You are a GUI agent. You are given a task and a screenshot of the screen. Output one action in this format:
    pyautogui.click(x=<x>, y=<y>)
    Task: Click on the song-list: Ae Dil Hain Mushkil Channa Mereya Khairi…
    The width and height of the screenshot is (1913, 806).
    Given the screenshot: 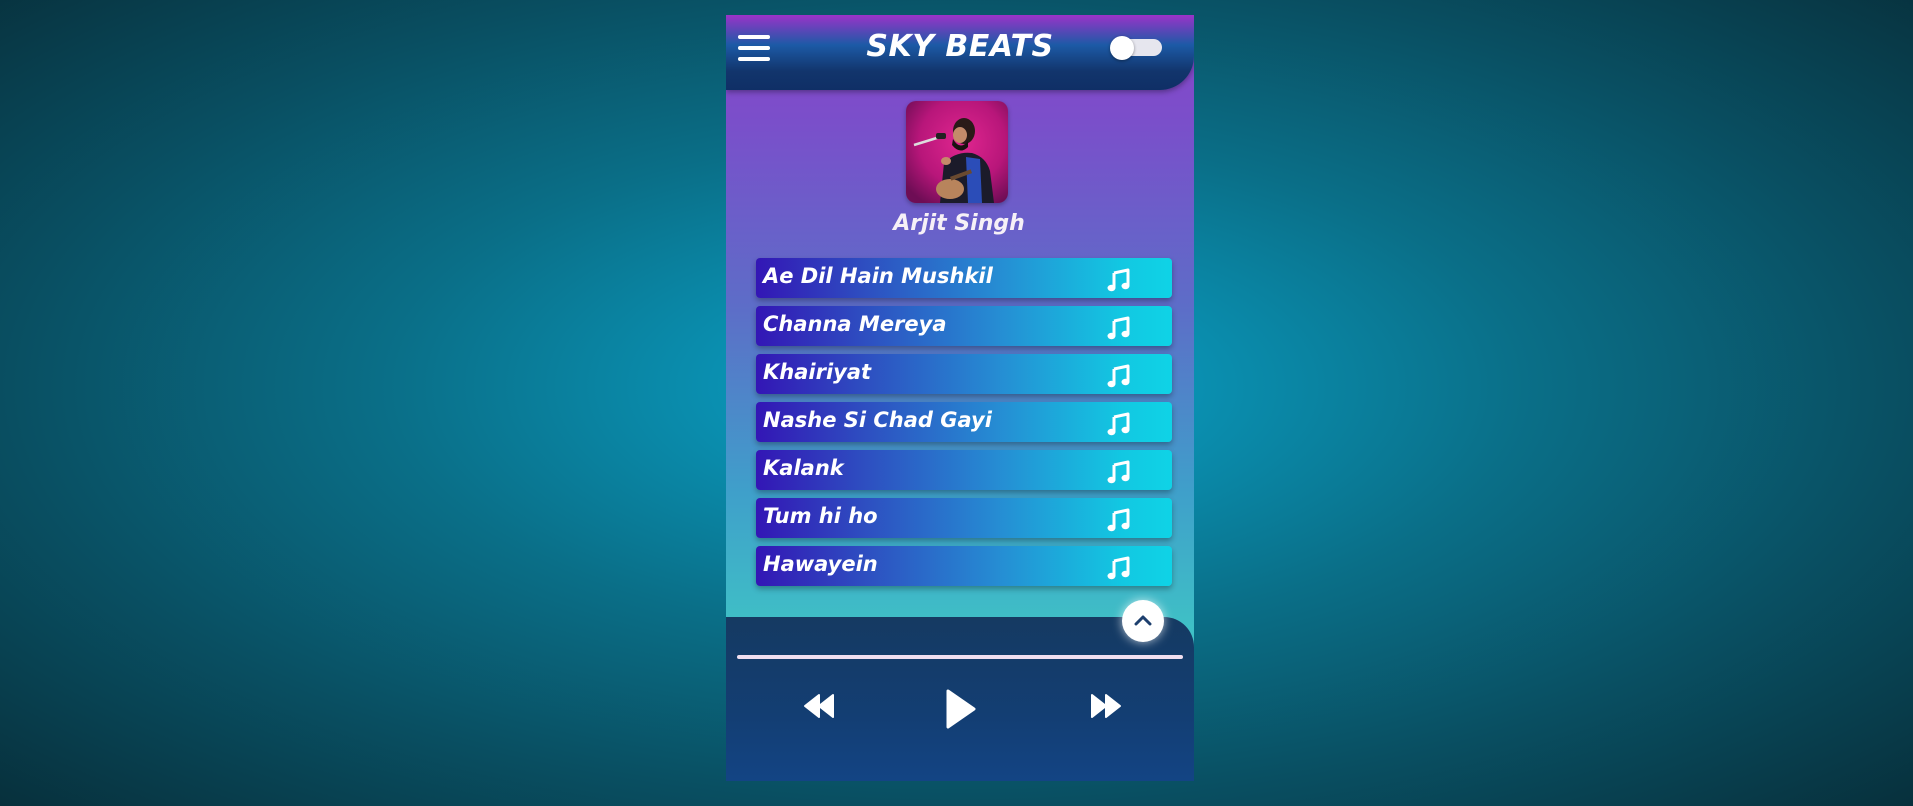 What is the action you would take?
    pyautogui.click(x=964, y=426)
    